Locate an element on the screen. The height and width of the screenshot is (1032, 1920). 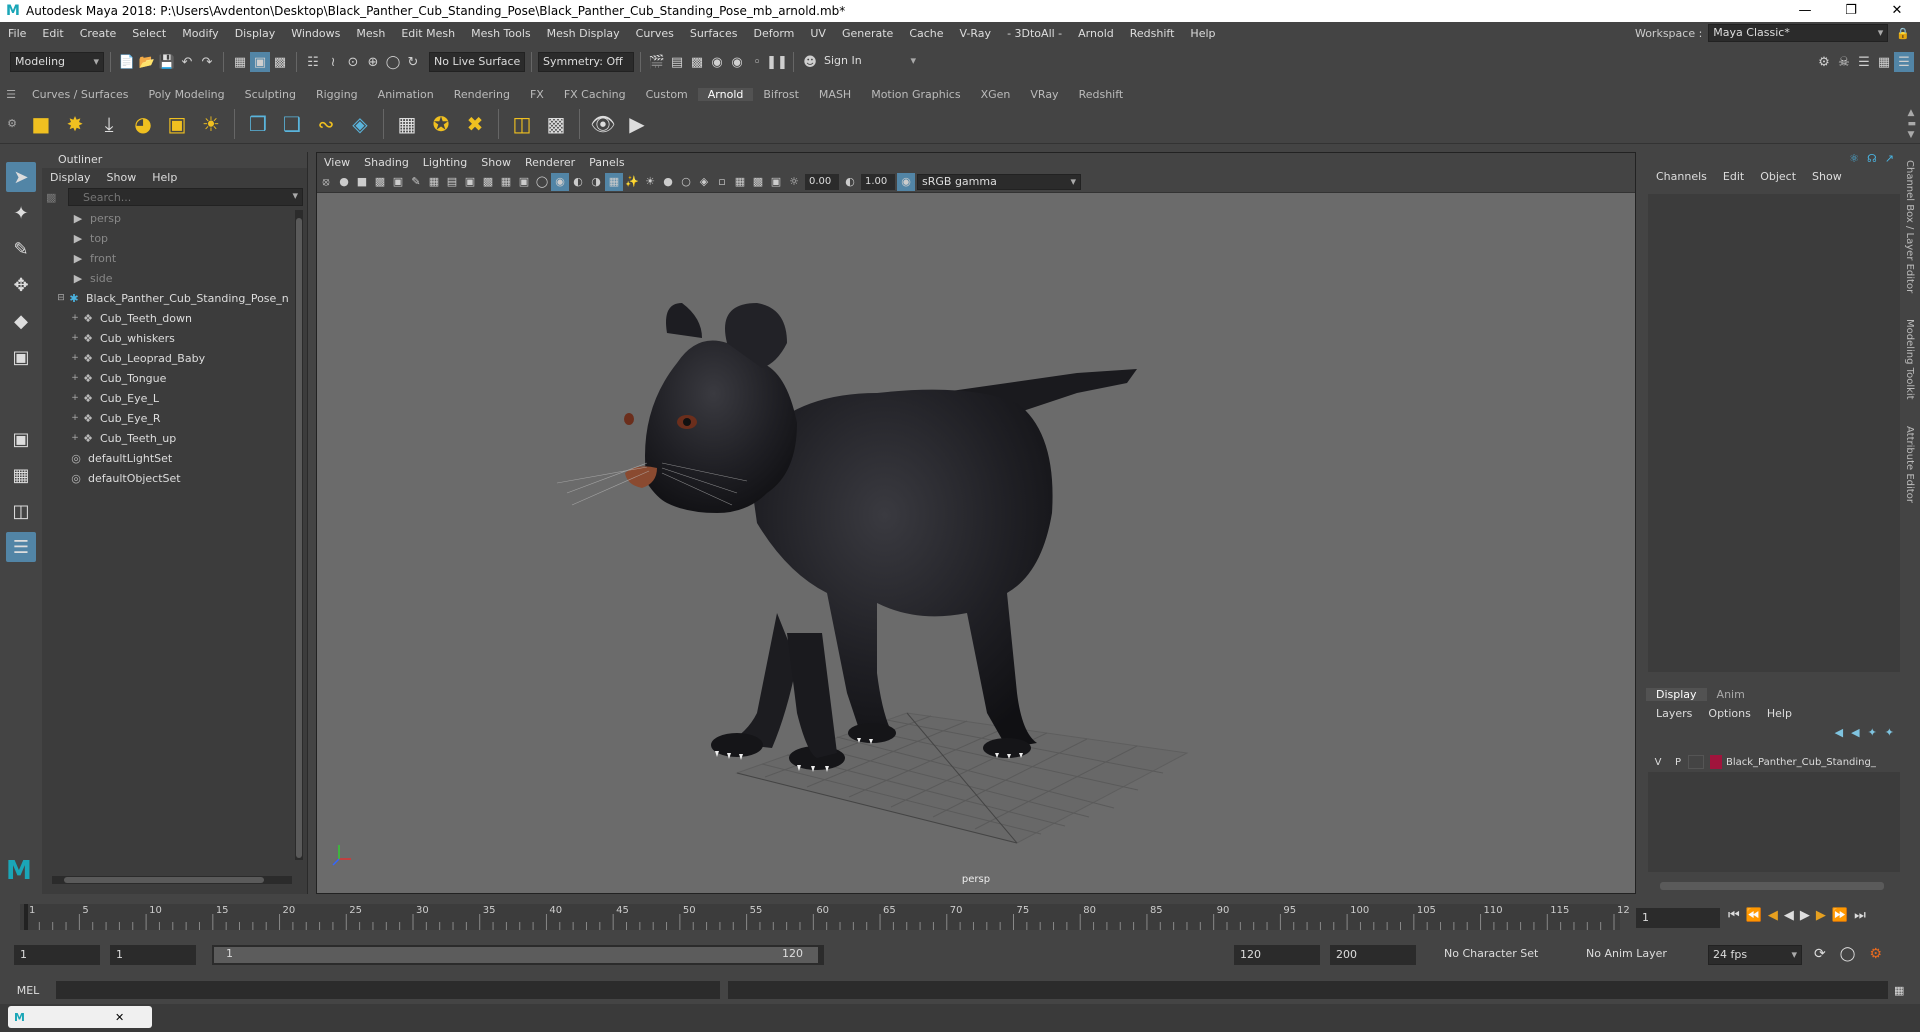
render-view-icon: ◉ is located at coordinates (737, 62).